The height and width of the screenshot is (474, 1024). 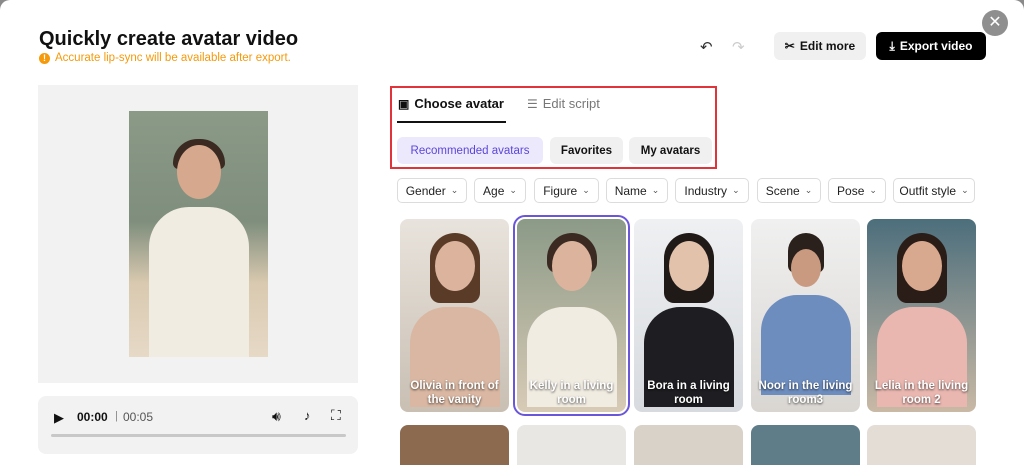 I want to click on active-tab-indicator, so click(x=451, y=122).